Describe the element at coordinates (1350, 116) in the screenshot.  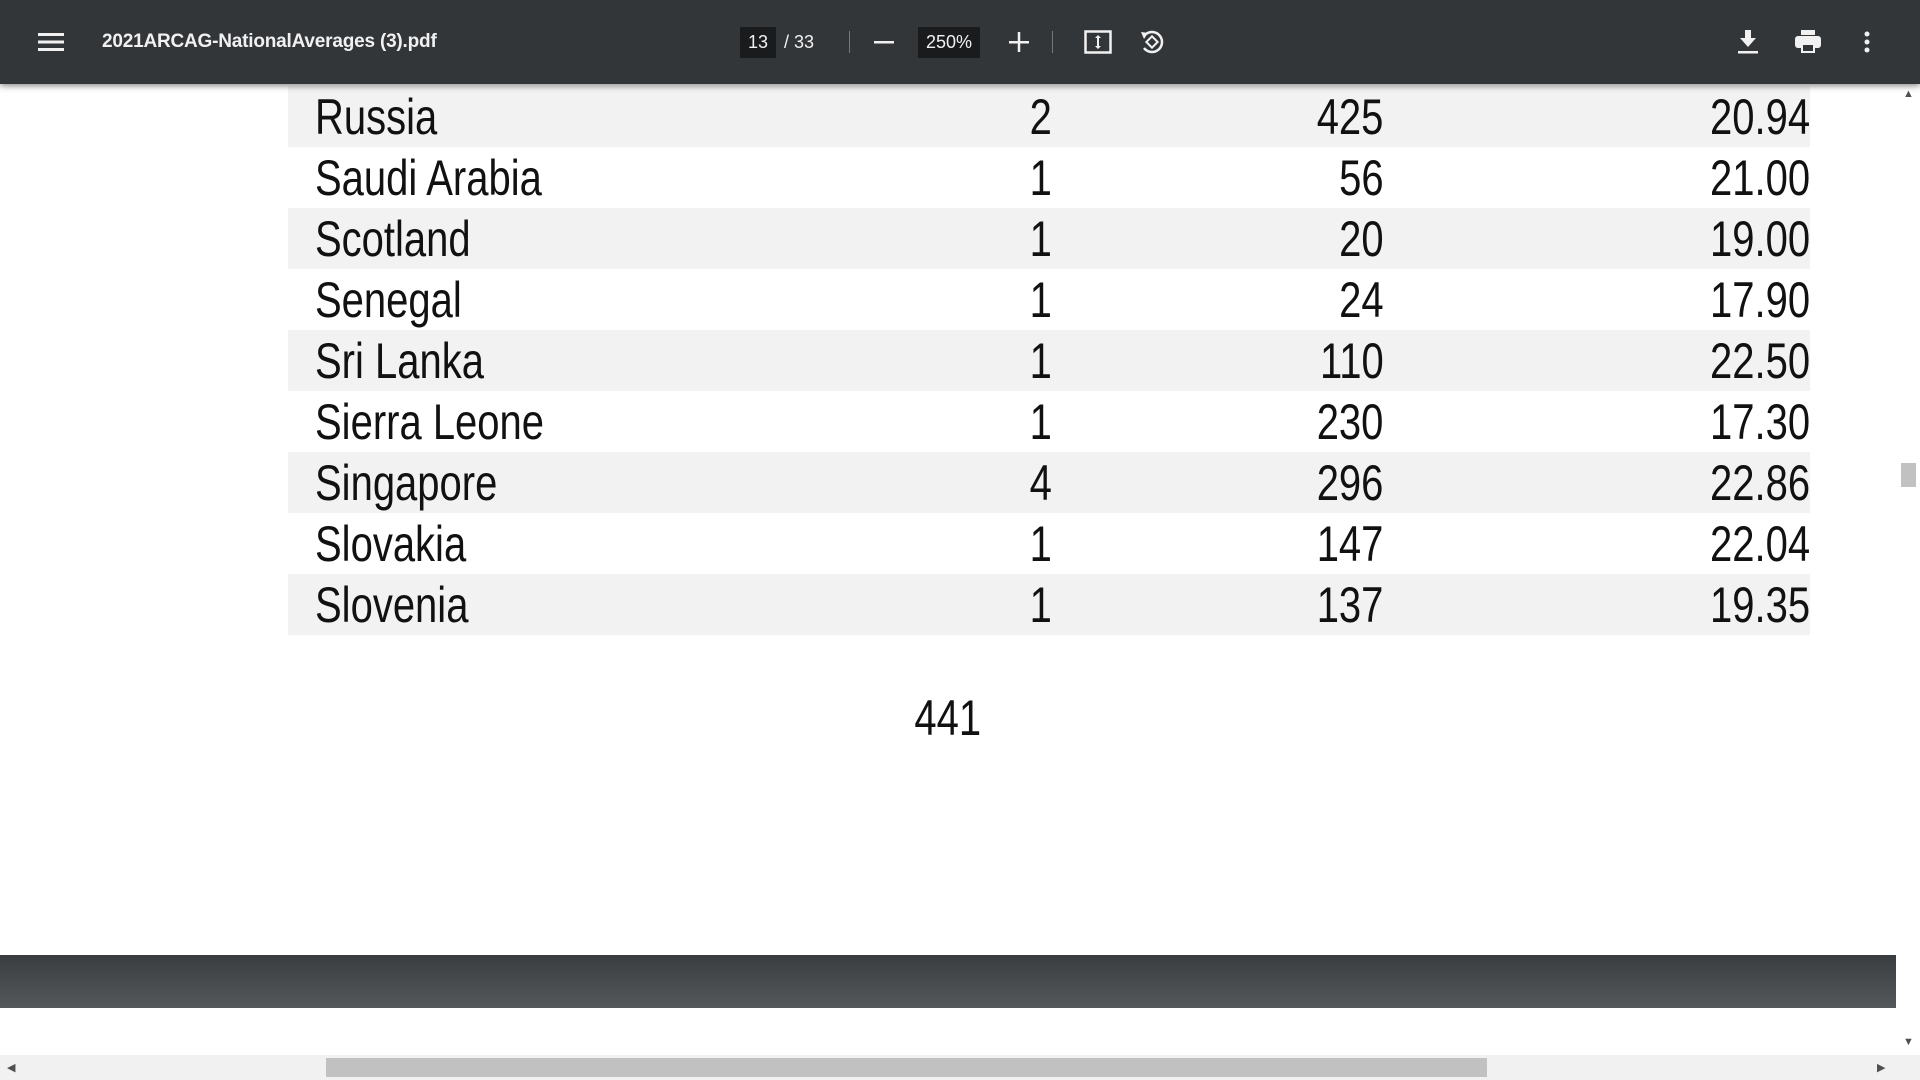
I see `value-cell: 425` at that location.